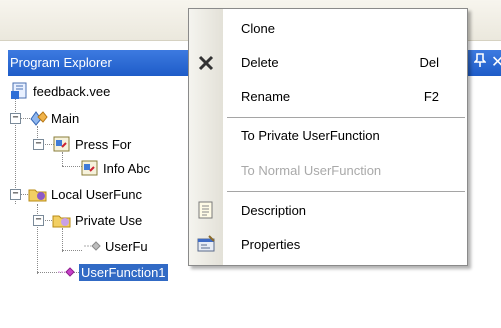 Image resolution: width=501 pixels, height=328 pixels. What do you see at coordinates (65, 118) in the screenshot?
I see `tree-item-label: Main` at bounding box center [65, 118].